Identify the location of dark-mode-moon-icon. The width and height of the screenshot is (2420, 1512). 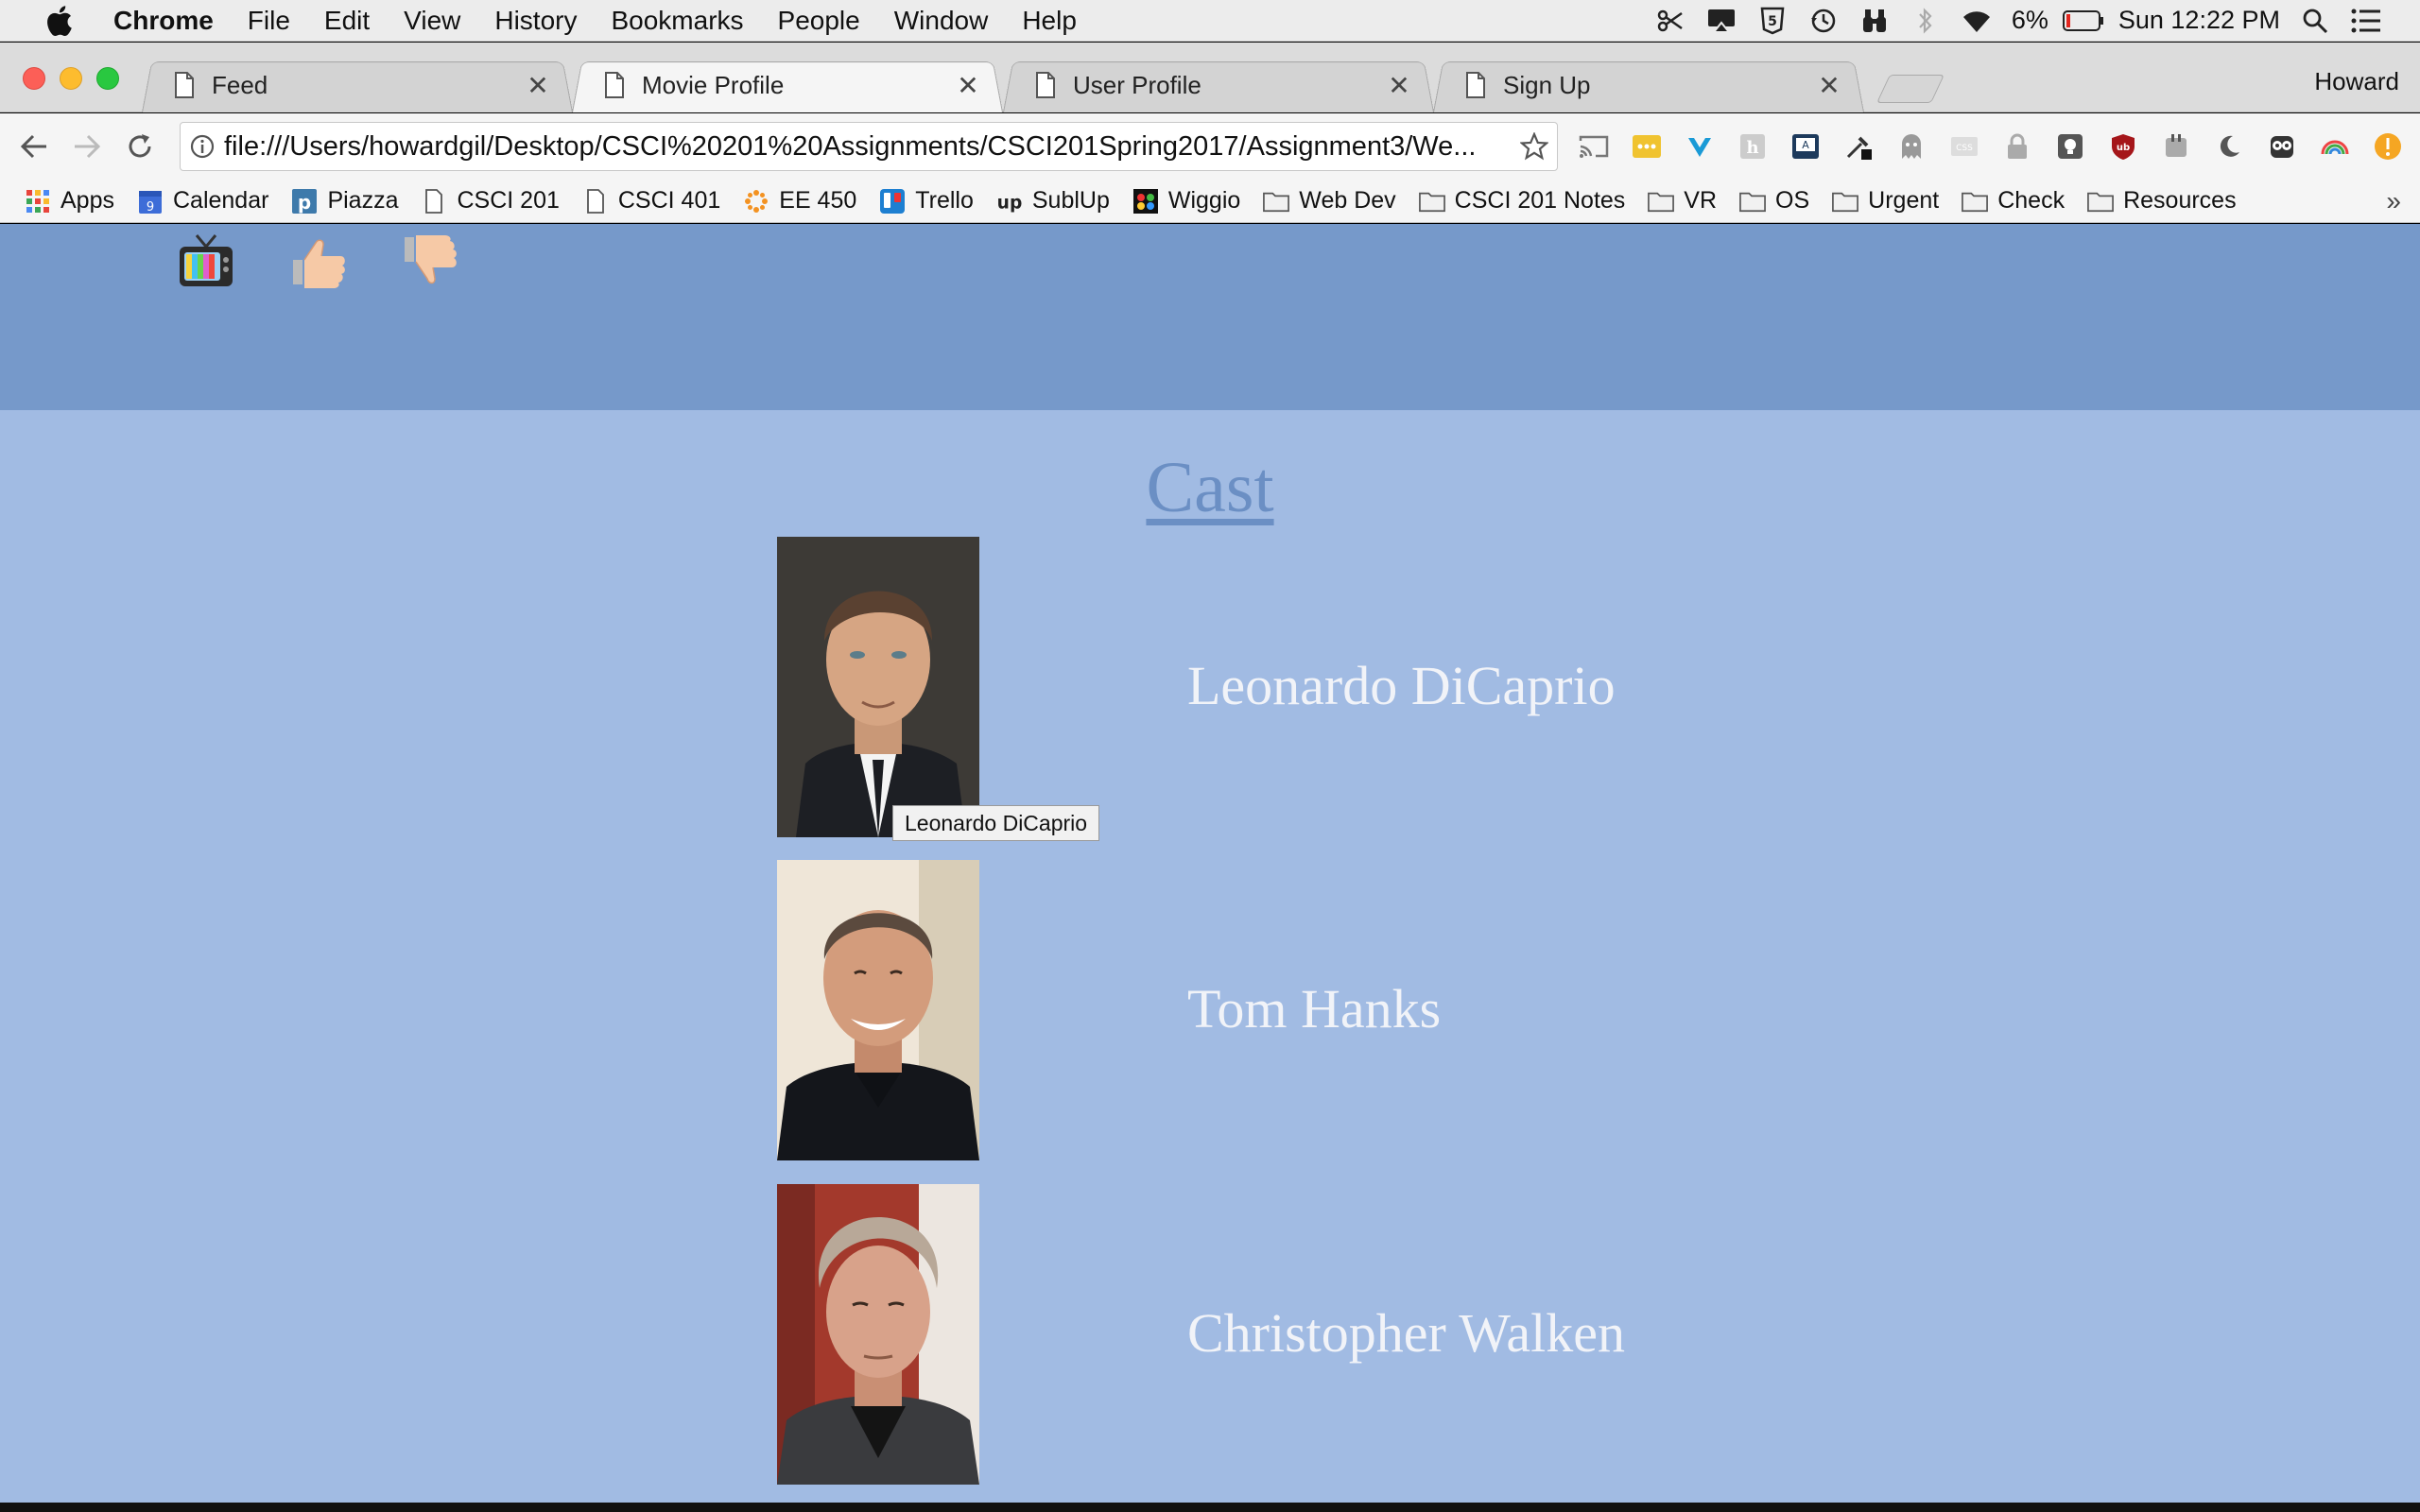
(2229, 146).